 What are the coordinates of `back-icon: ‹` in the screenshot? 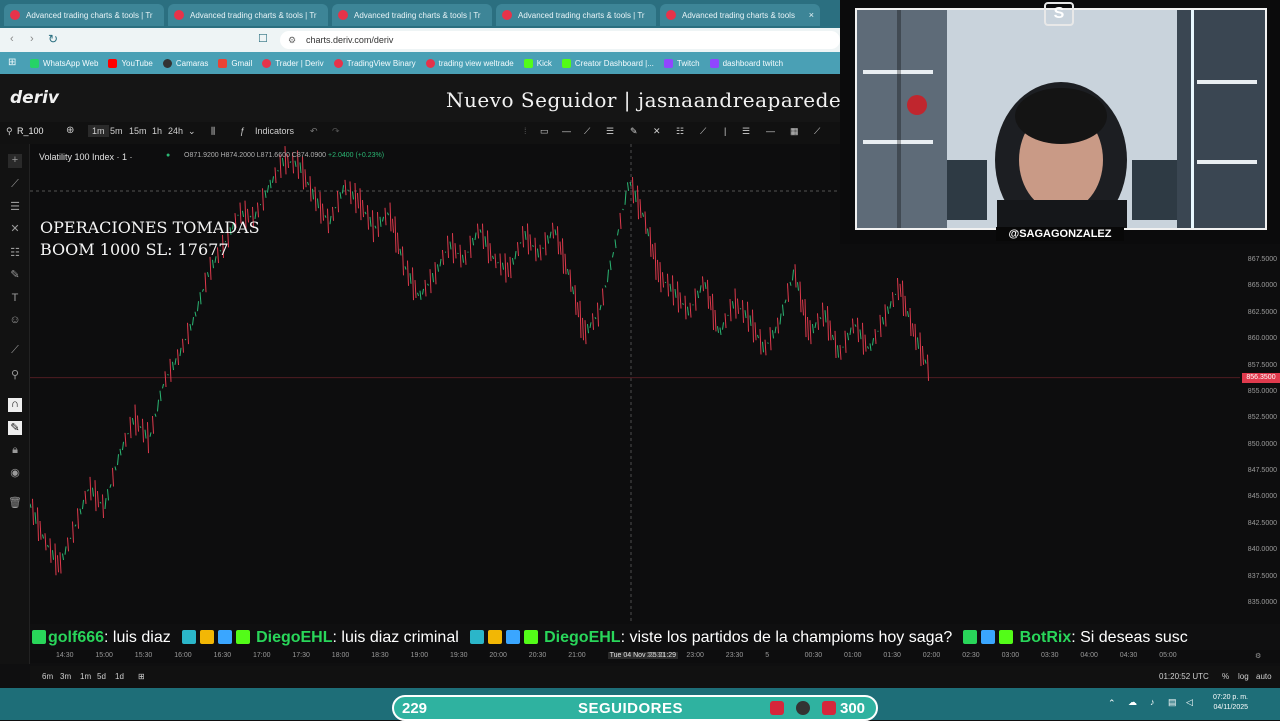 It's located at (12, 39).